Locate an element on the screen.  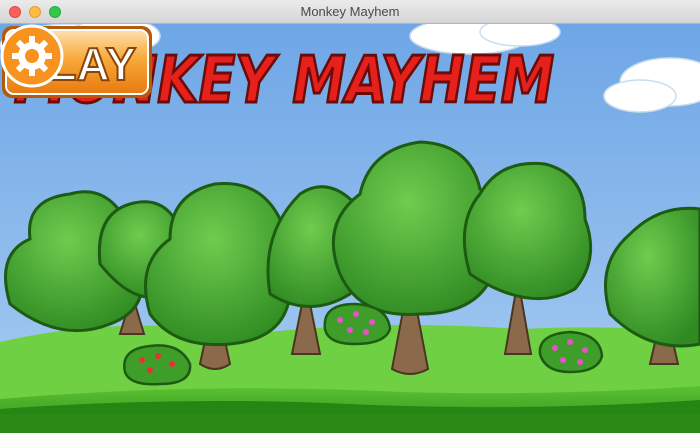
window-title: Monkey Mayhem is located at coordinates (350, 11).